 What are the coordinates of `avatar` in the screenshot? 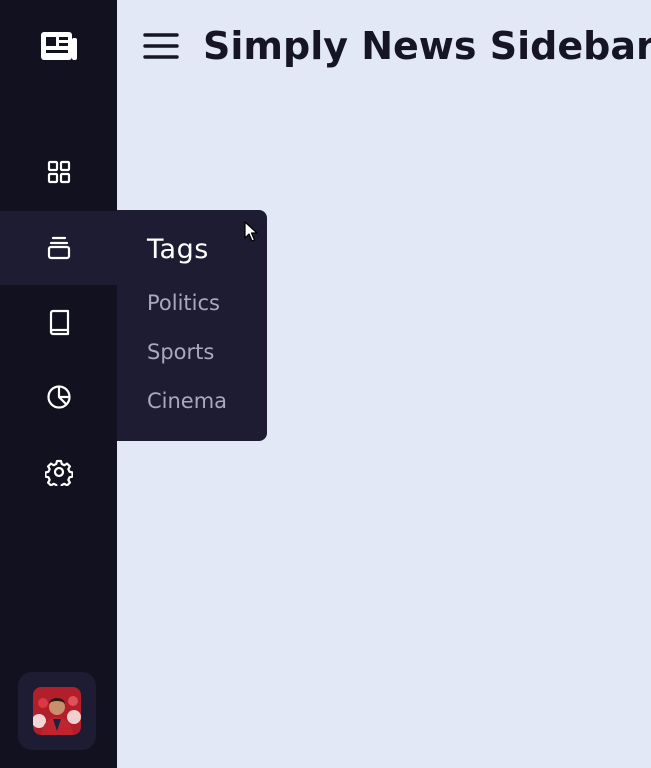 It's located at (57, 711).